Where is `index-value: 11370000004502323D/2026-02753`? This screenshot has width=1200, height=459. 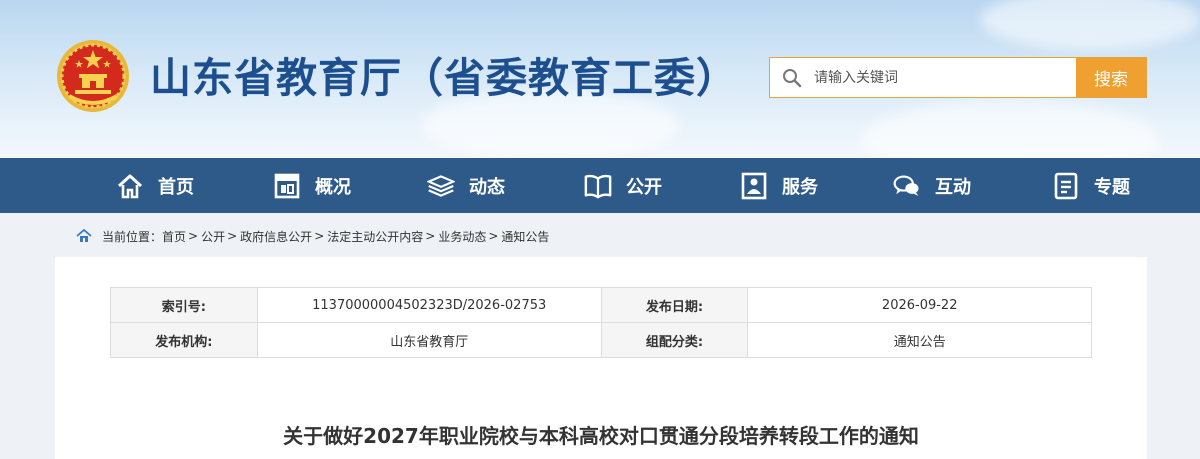
index-value: 11370000004502323D/2026-02753 is located at coordinates (429, 305).